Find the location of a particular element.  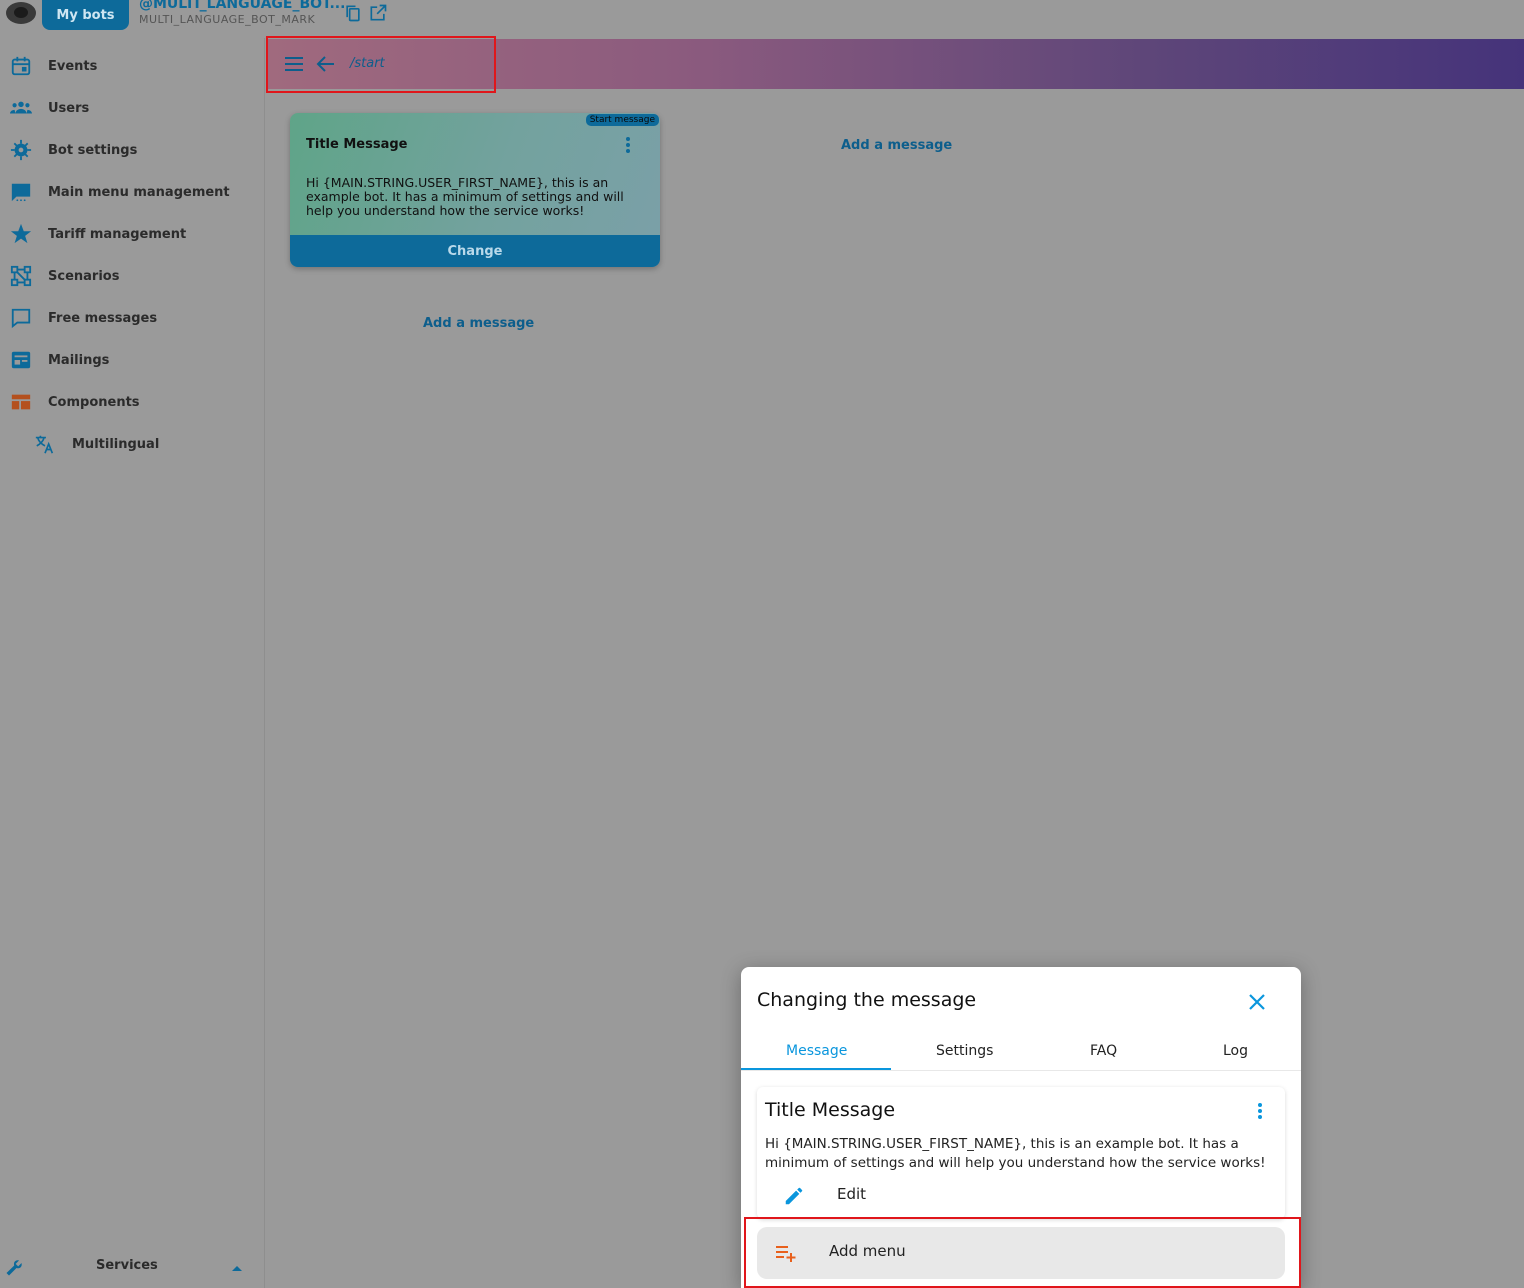

sidebar-item-label: Users is located at coordinates (69, 108).